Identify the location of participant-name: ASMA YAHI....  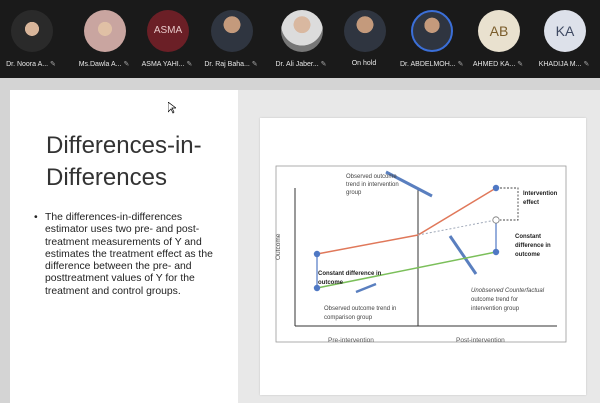
(163, 64).